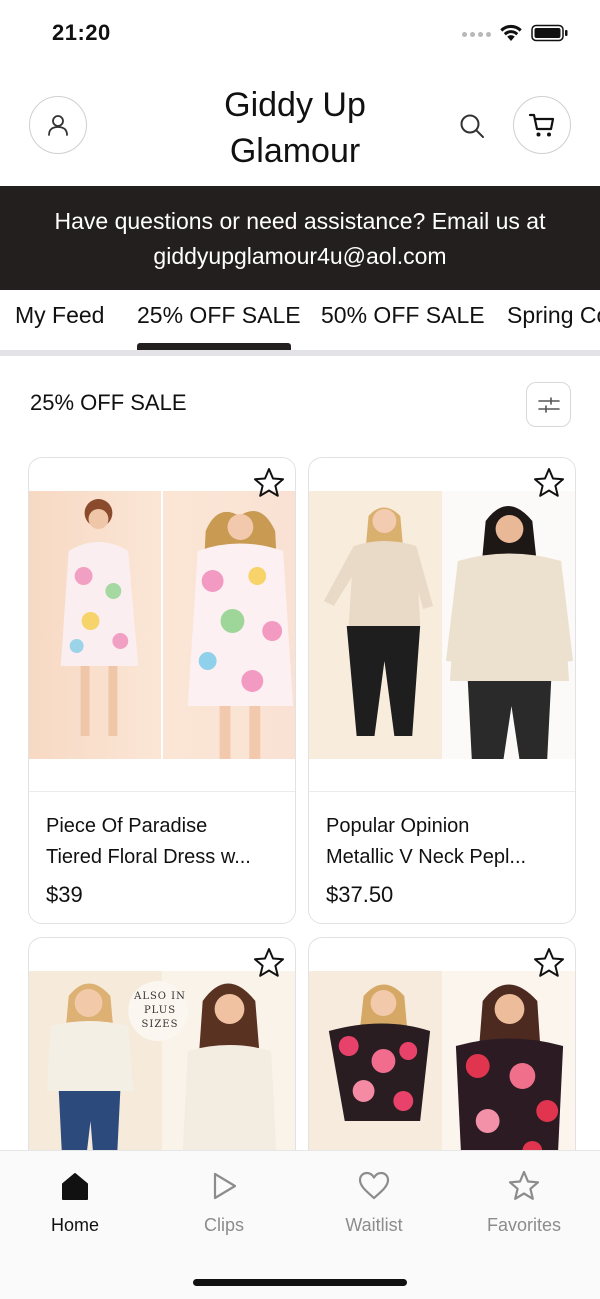 This screenshot has width=600, height=1299. Describe the element at coordinates (360, 894) in the screenshot. I see `product-price: $37.50` at that location.